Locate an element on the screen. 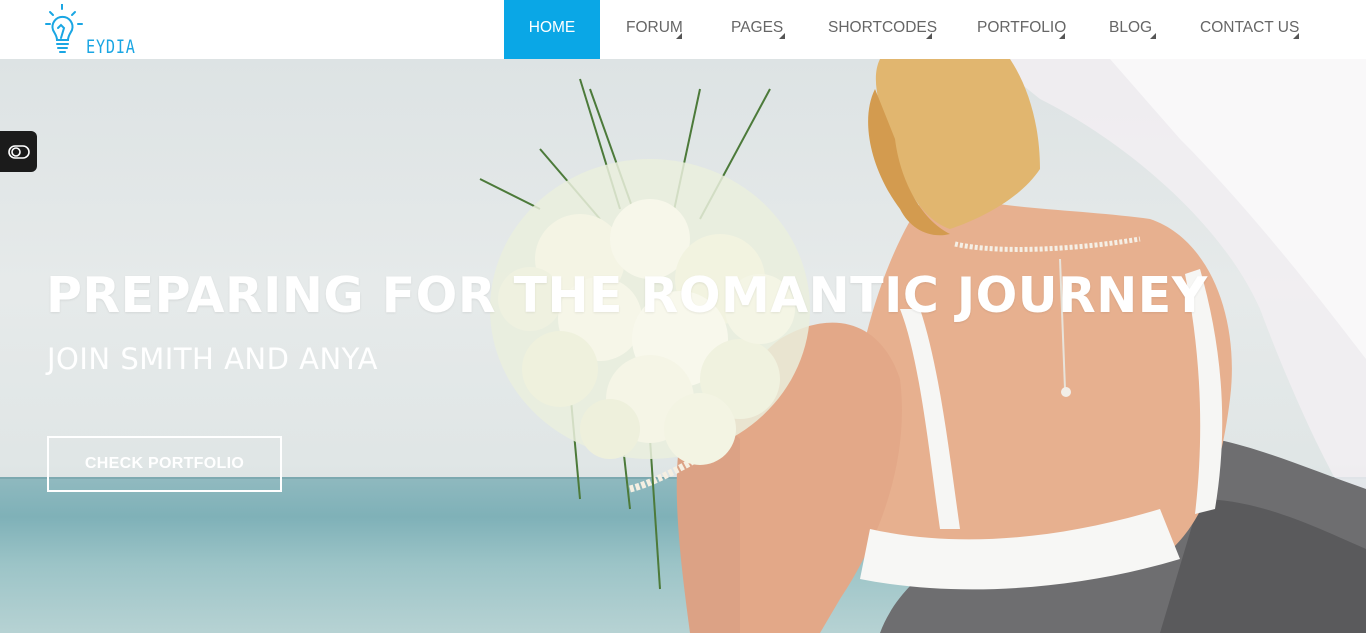 The height and width of the screenshot is (633, 1366). nav-item-pages: PAGES is located at coordinates (767, 29).